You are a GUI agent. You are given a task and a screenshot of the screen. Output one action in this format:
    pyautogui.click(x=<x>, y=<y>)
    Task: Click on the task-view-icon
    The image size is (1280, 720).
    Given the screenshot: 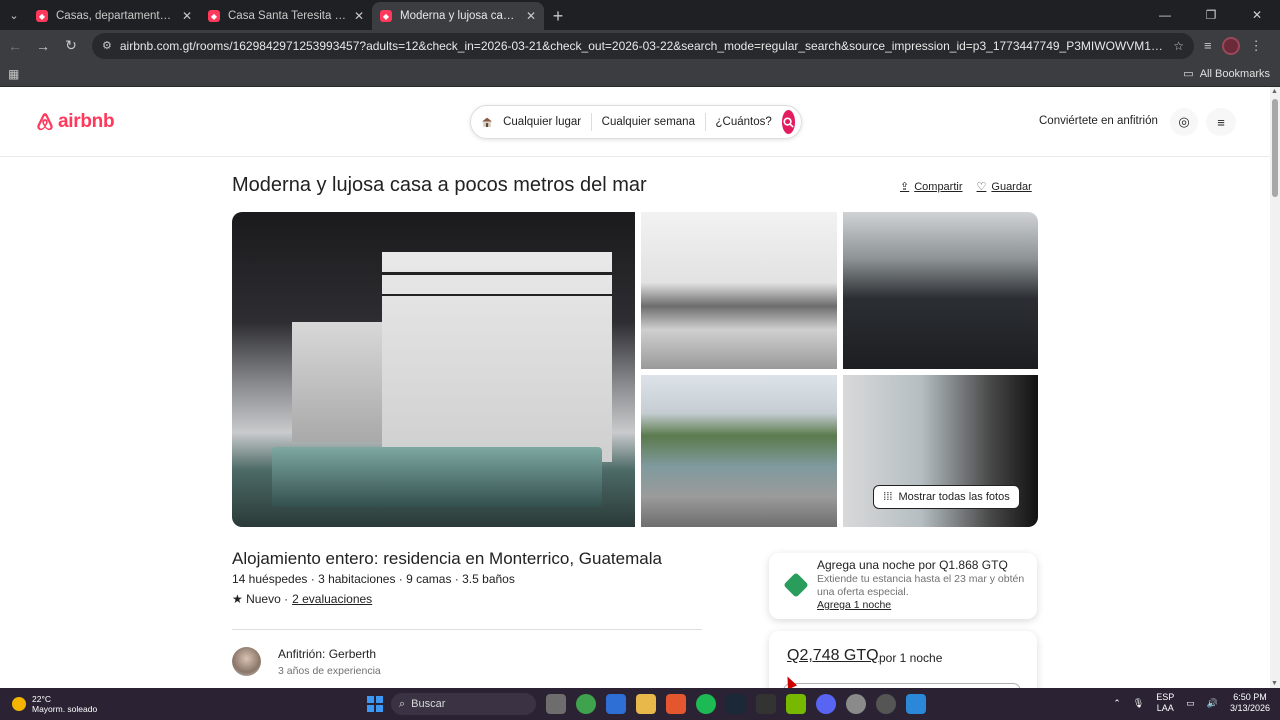 What is the action you would take?
    pyautogui.click(x=556, y=704)
    